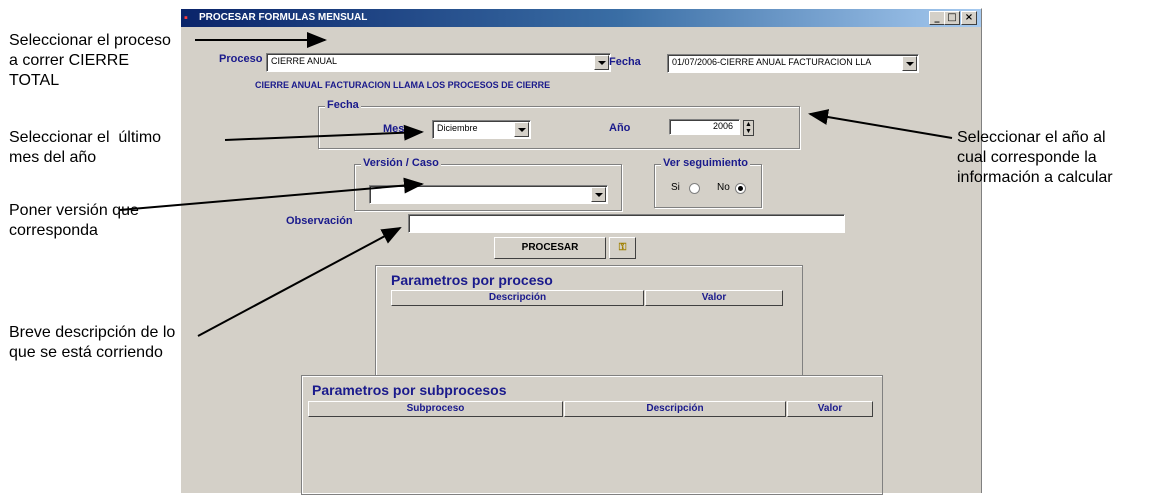 This screenshot has height=495, width=1169. Describe the element at coordinates (457, 128) in the screenshot. I see `mes-value: Diciembre` at that location.